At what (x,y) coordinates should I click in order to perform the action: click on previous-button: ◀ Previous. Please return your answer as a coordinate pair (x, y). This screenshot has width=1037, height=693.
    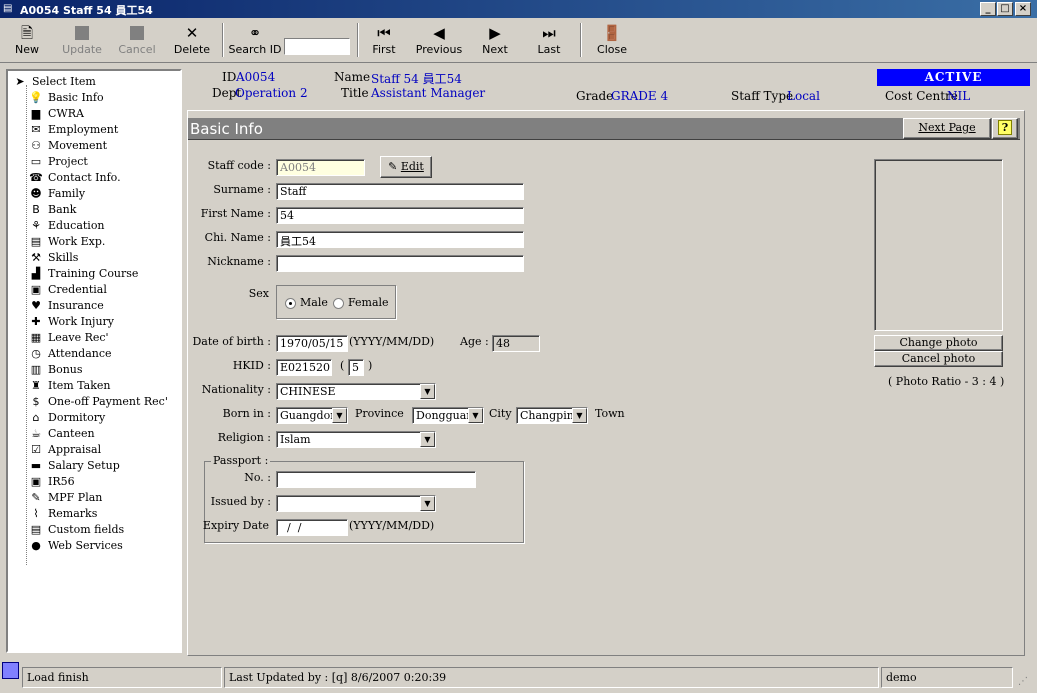
    Looking at the image, I should click on (439, 42).